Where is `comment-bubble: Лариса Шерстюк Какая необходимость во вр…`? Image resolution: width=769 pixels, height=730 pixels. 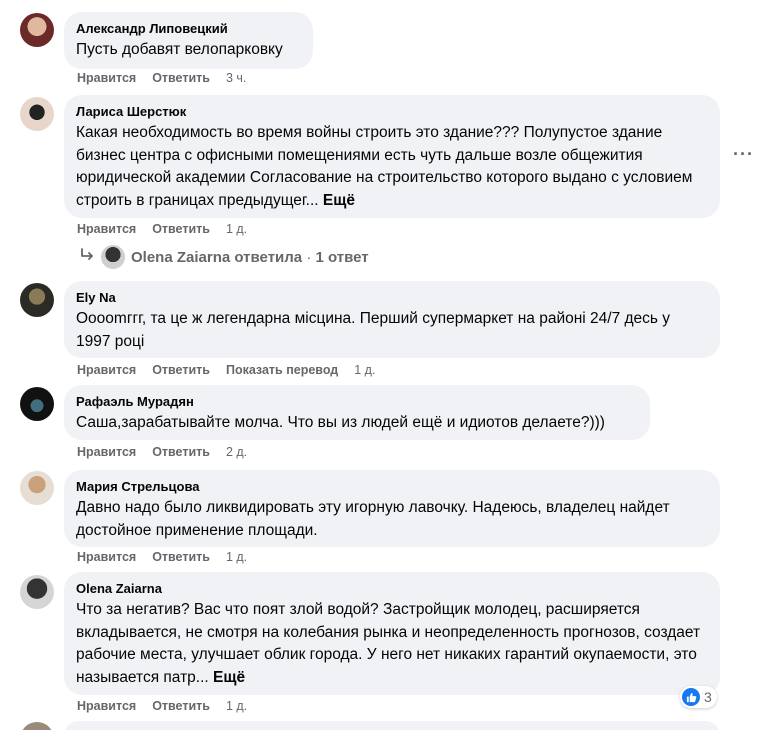 comment-bubble: Лариса Шерстюк Какая необходимость во вр… is located at coordinates (392, 156).